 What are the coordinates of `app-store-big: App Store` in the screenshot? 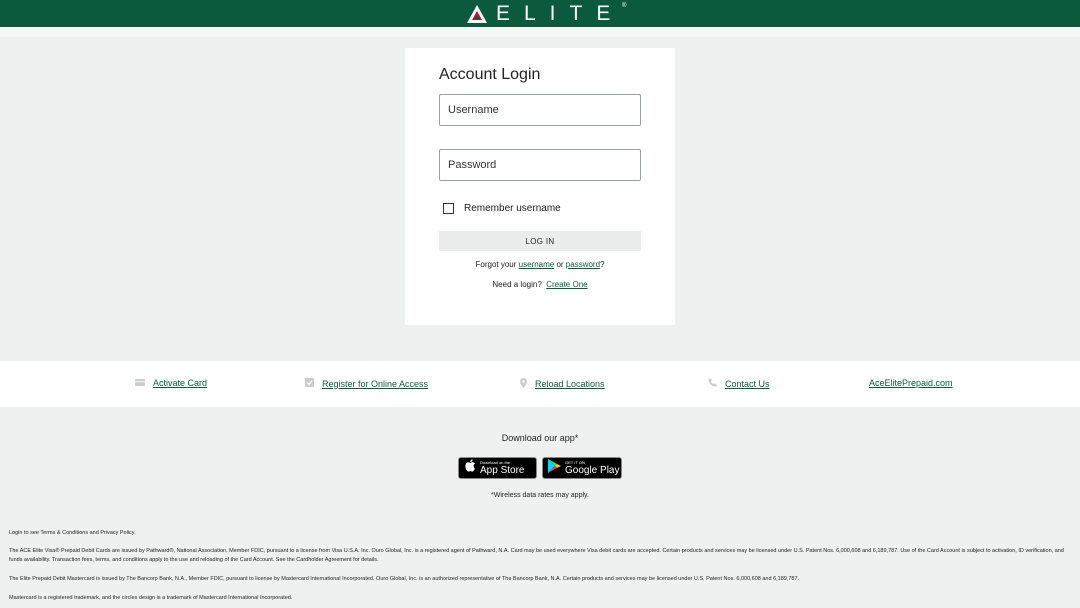 It's located at (502, 470).